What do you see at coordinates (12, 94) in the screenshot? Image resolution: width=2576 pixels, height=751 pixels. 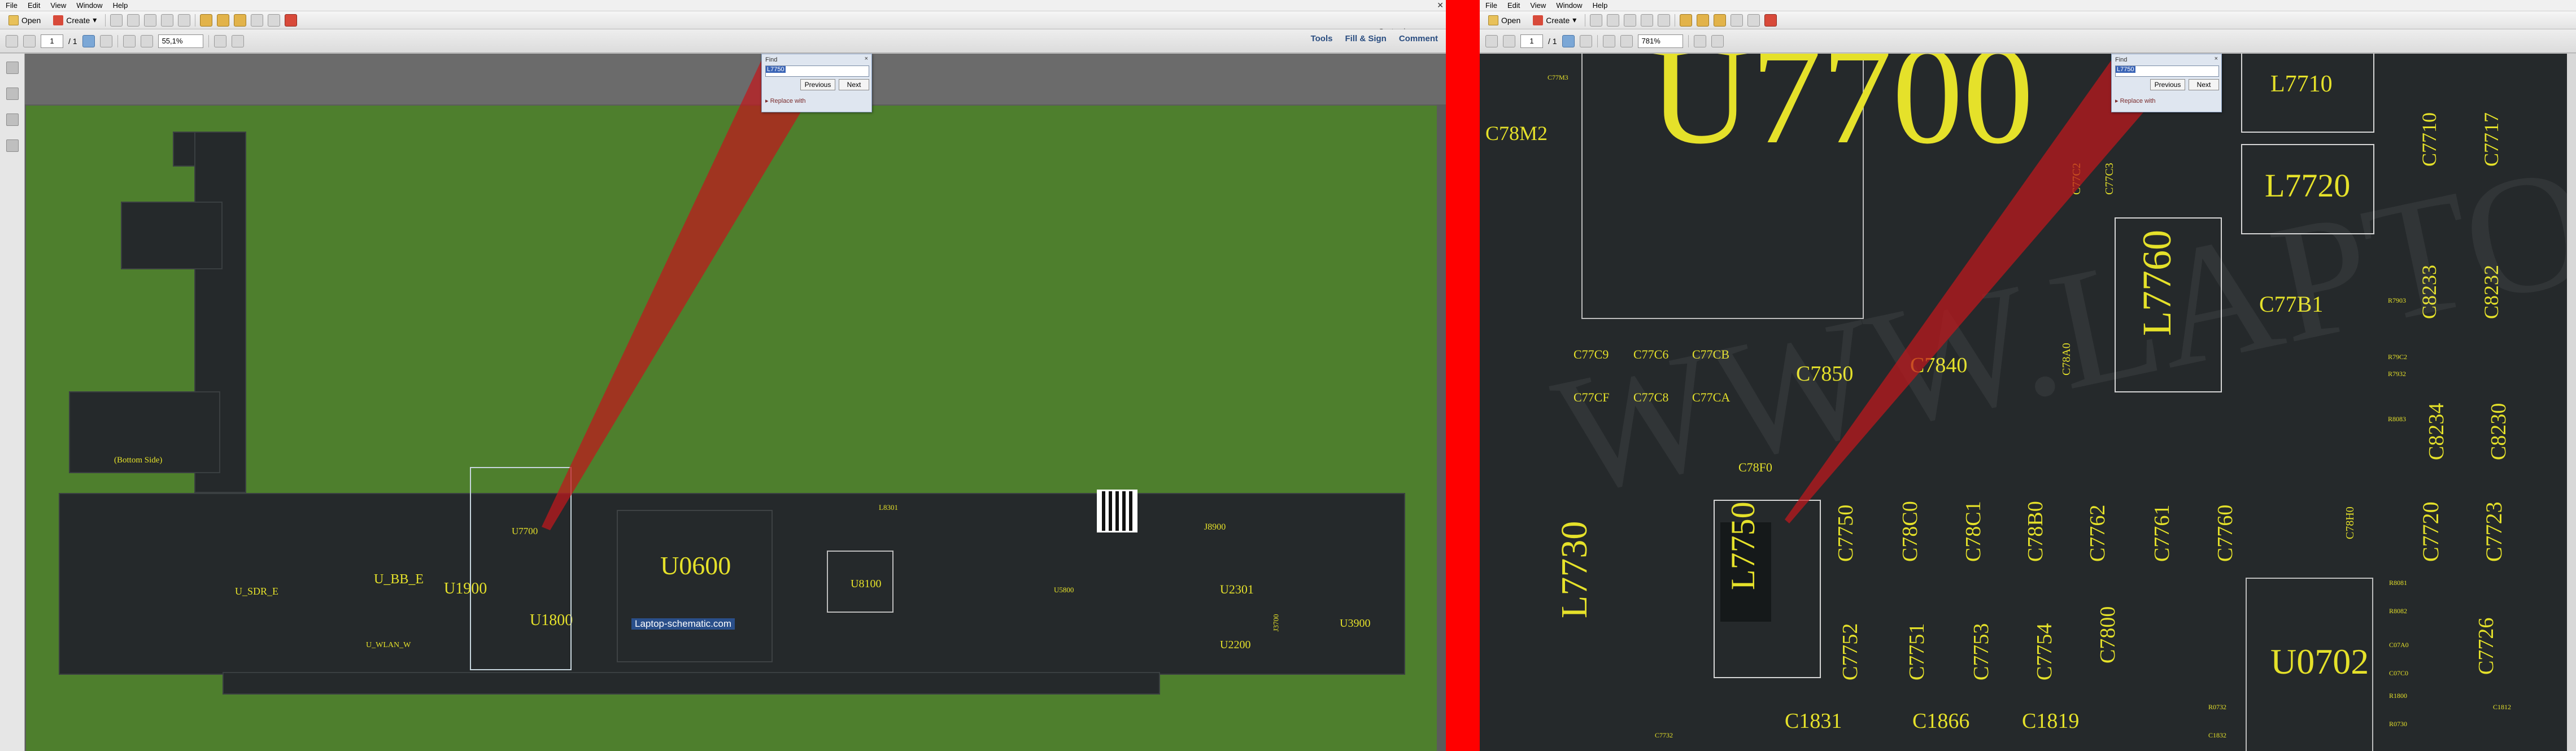 I see `bookmarks-icon` at bounding box center [12, 94].